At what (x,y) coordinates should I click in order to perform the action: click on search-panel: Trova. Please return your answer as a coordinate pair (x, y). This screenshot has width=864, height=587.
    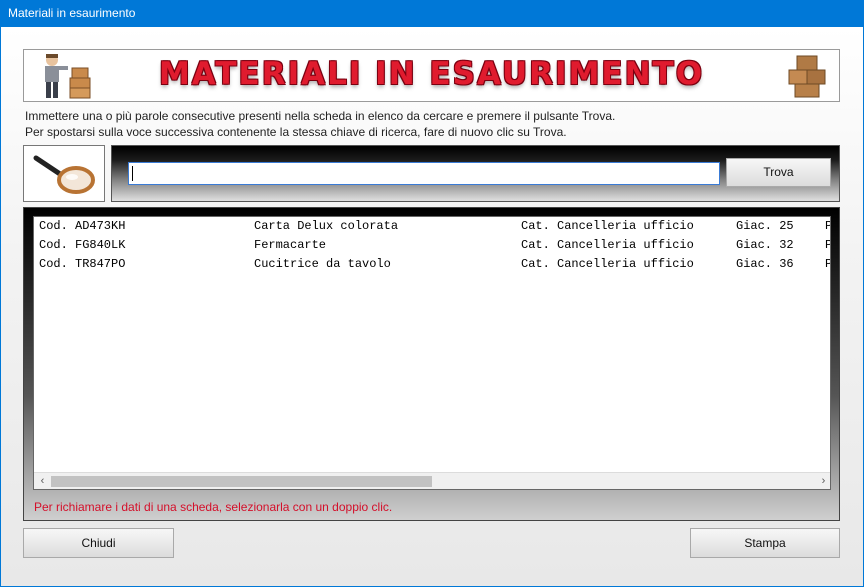
    Looking at the image, I should click on (475, 173).